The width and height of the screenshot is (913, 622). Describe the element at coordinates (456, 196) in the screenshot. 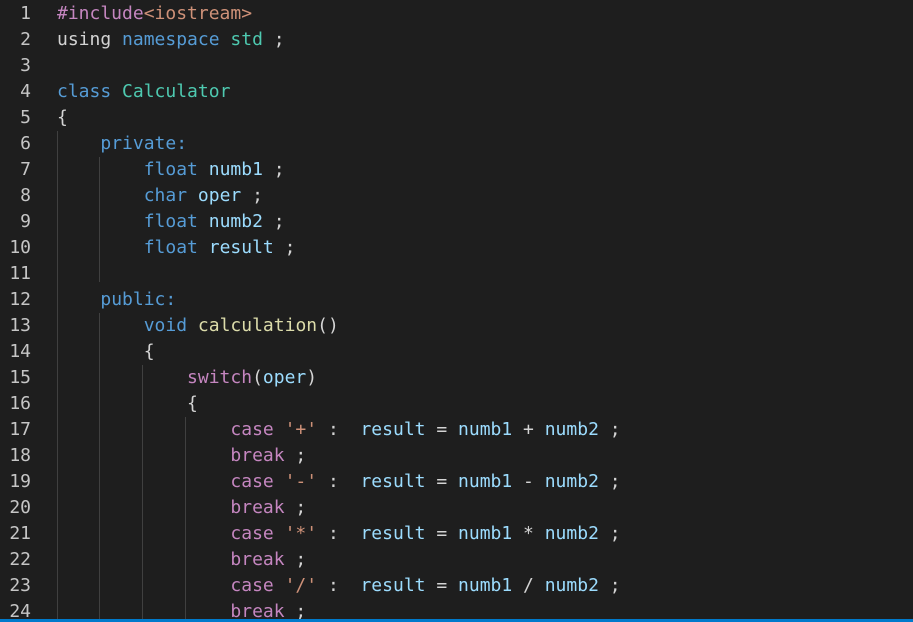

I see `code-line: 8 char oper ;` at that location.